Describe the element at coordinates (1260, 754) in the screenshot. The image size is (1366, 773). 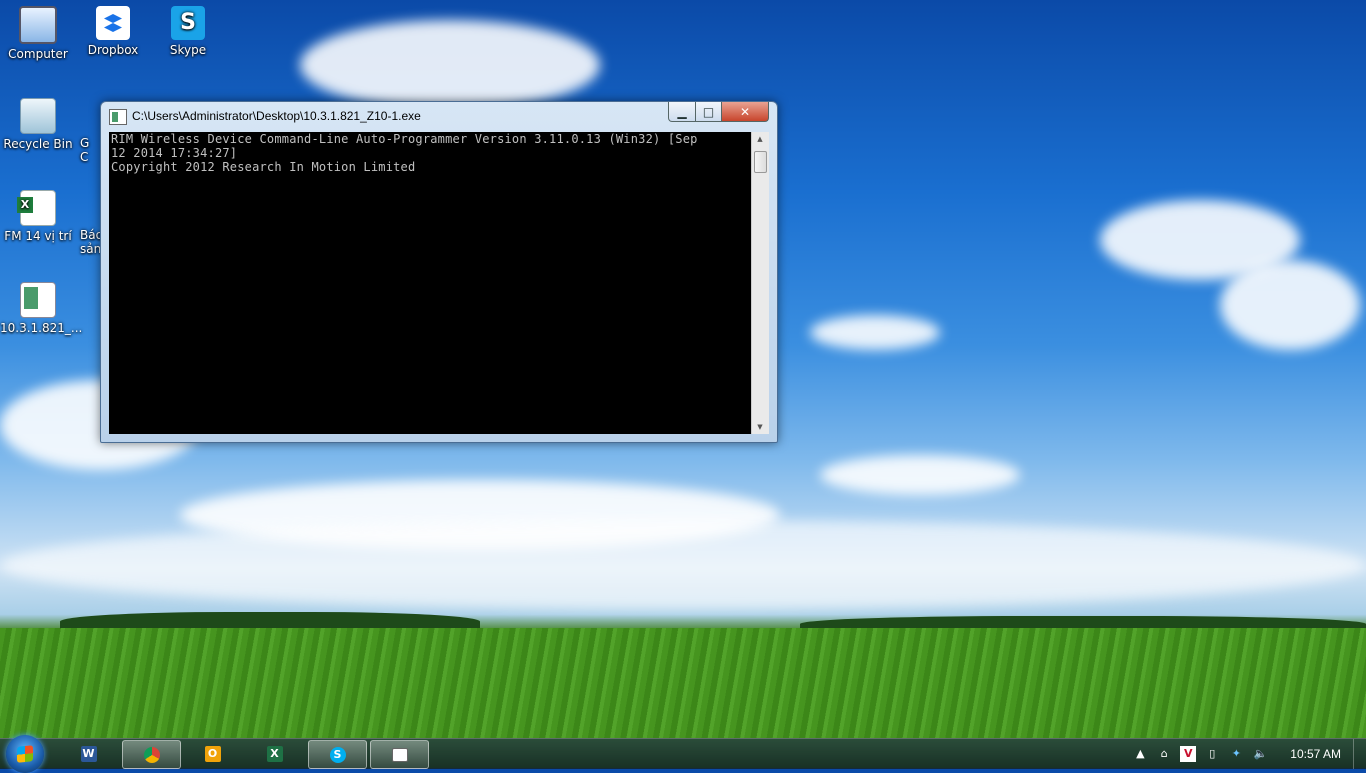
I see `volume-icon: 🔈` at that location.